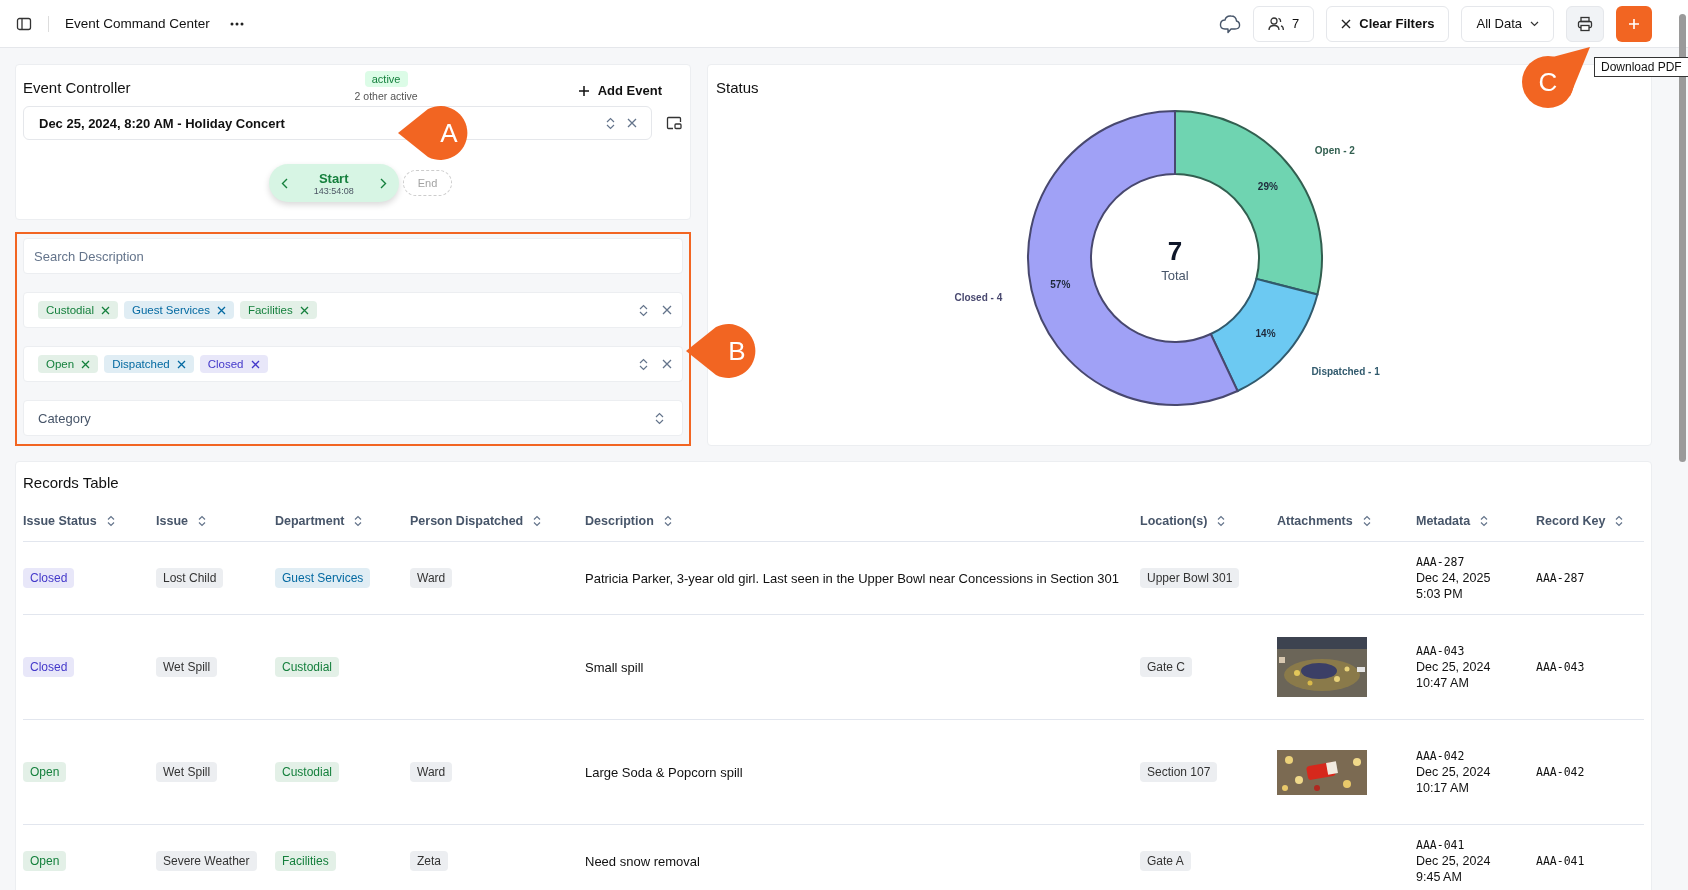 The height and width of the screenshot is (890, 1688). Describe the element at coordinates (1560, 861) in the screenshot. I see `record-key: AAA-041` at that location.